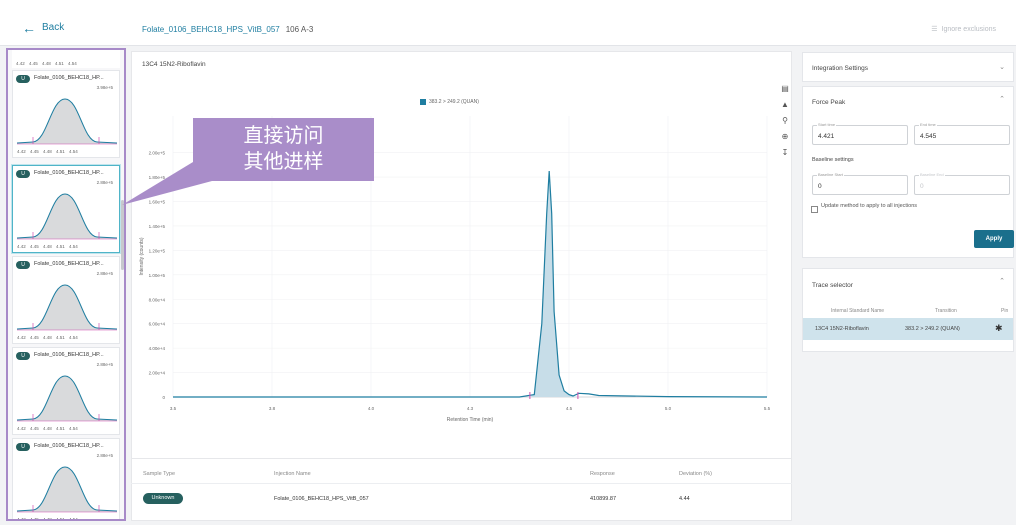  What do you see at coordinates (174, 64) in the screenshot?
I see `compound-name: 13C4 15N2-Riboflavin` at bounding box center [174, 64].